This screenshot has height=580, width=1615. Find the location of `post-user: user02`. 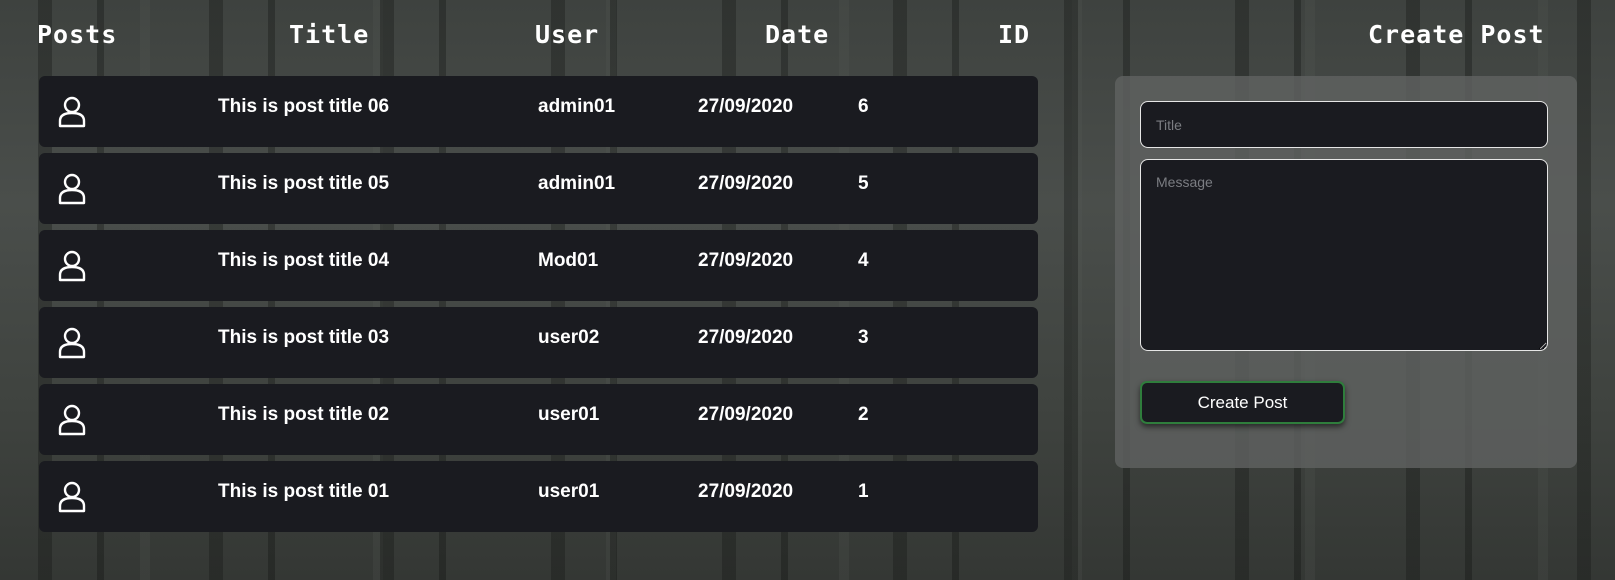

post-user: user02 is located at coordinates (569, 337).